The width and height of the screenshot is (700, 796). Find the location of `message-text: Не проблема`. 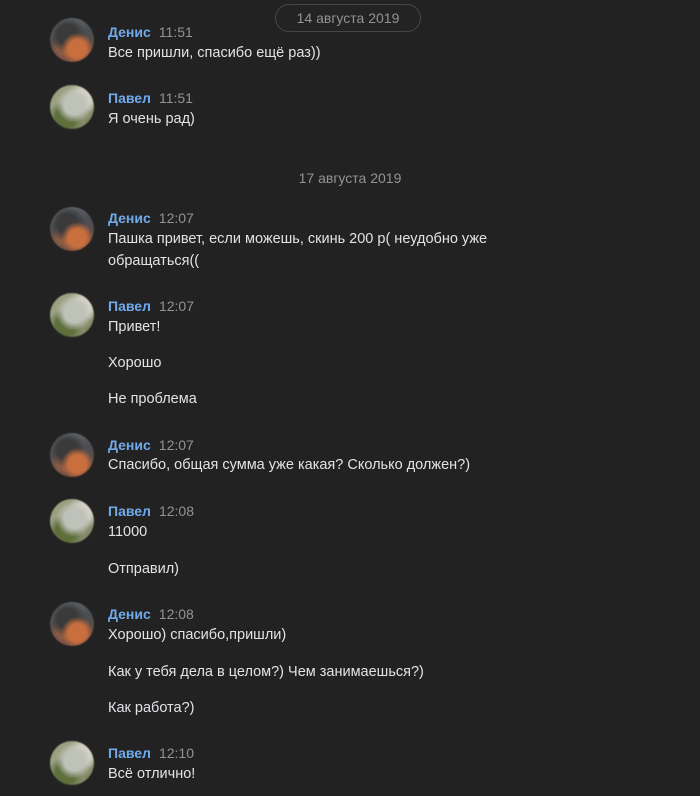

message-text: Не проблема is located at coordinates (152, 399).